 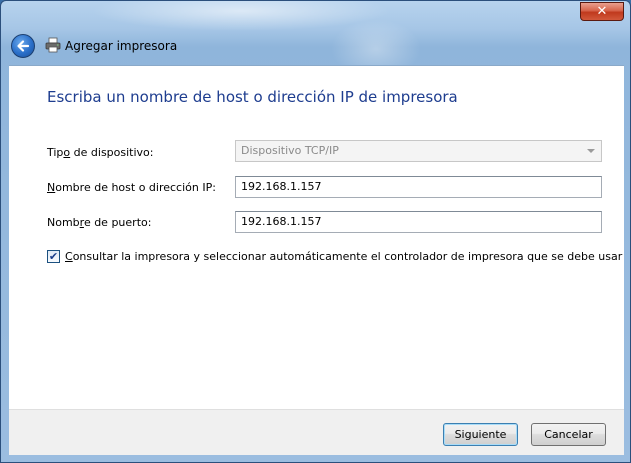 I want to click on device-type-label: Tipo de dispositivo:, so click(x=100, y=152).